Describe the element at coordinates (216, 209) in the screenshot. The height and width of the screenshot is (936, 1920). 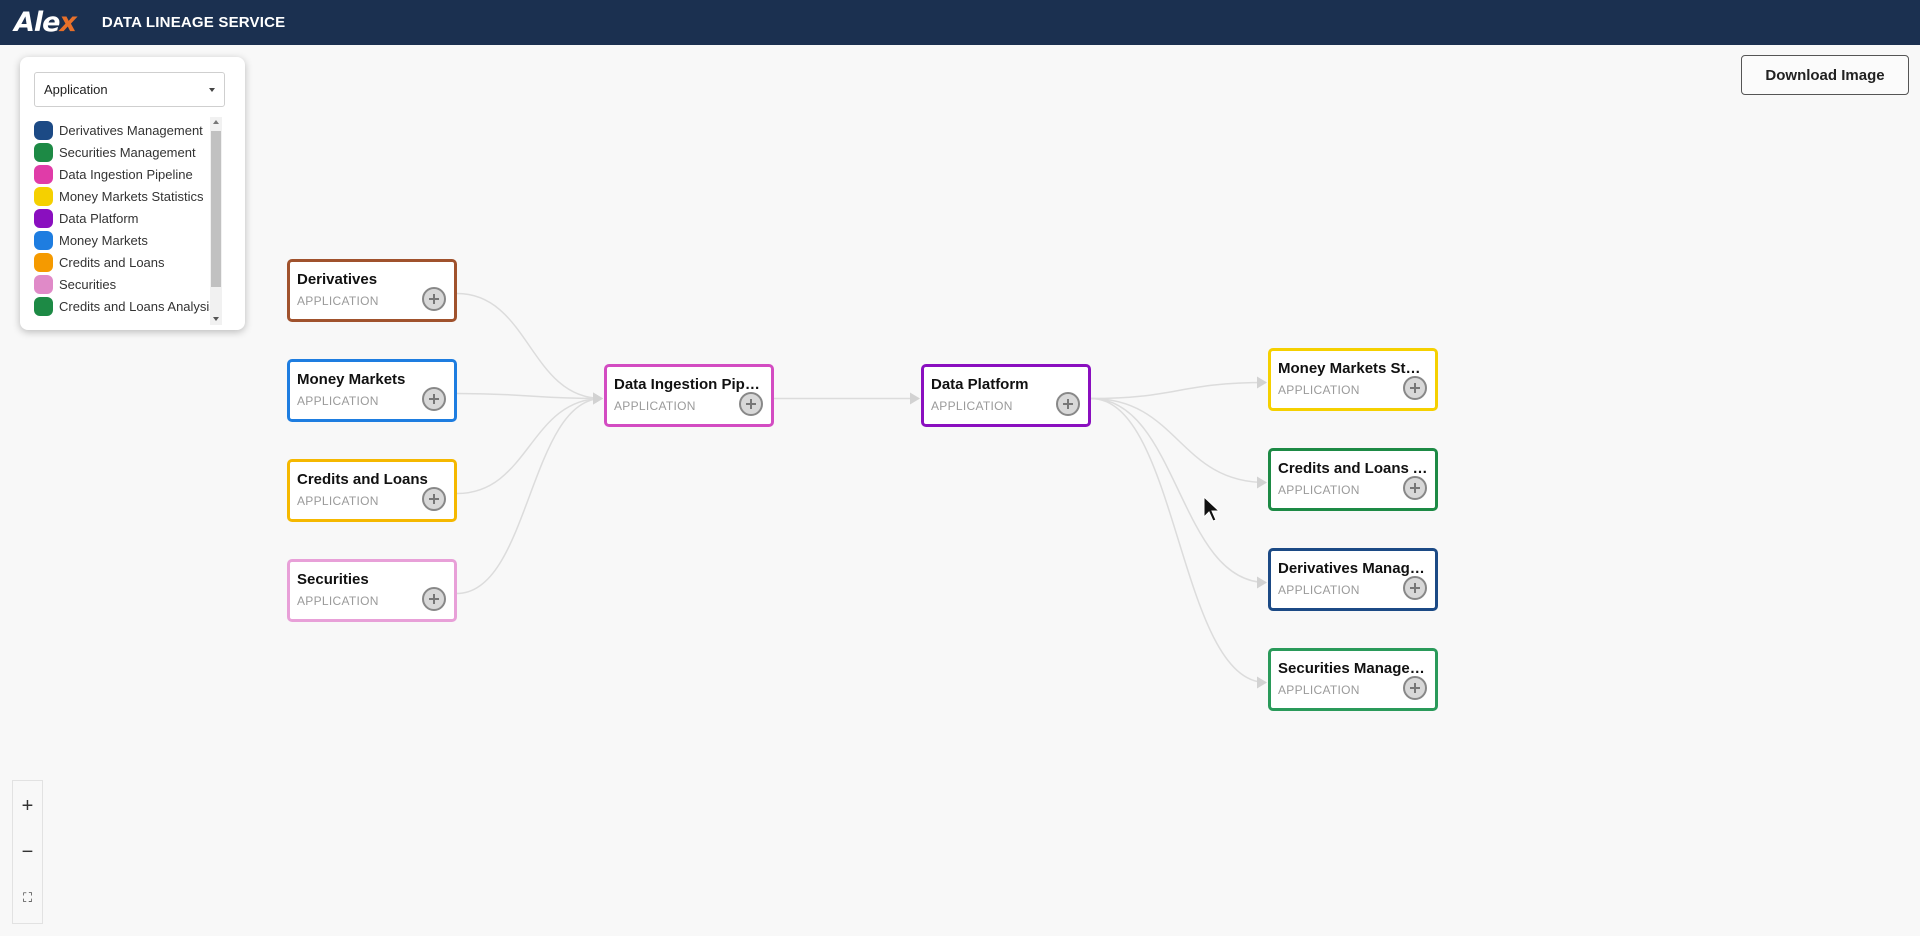
I see `legend-scroll-thumb` at that location.